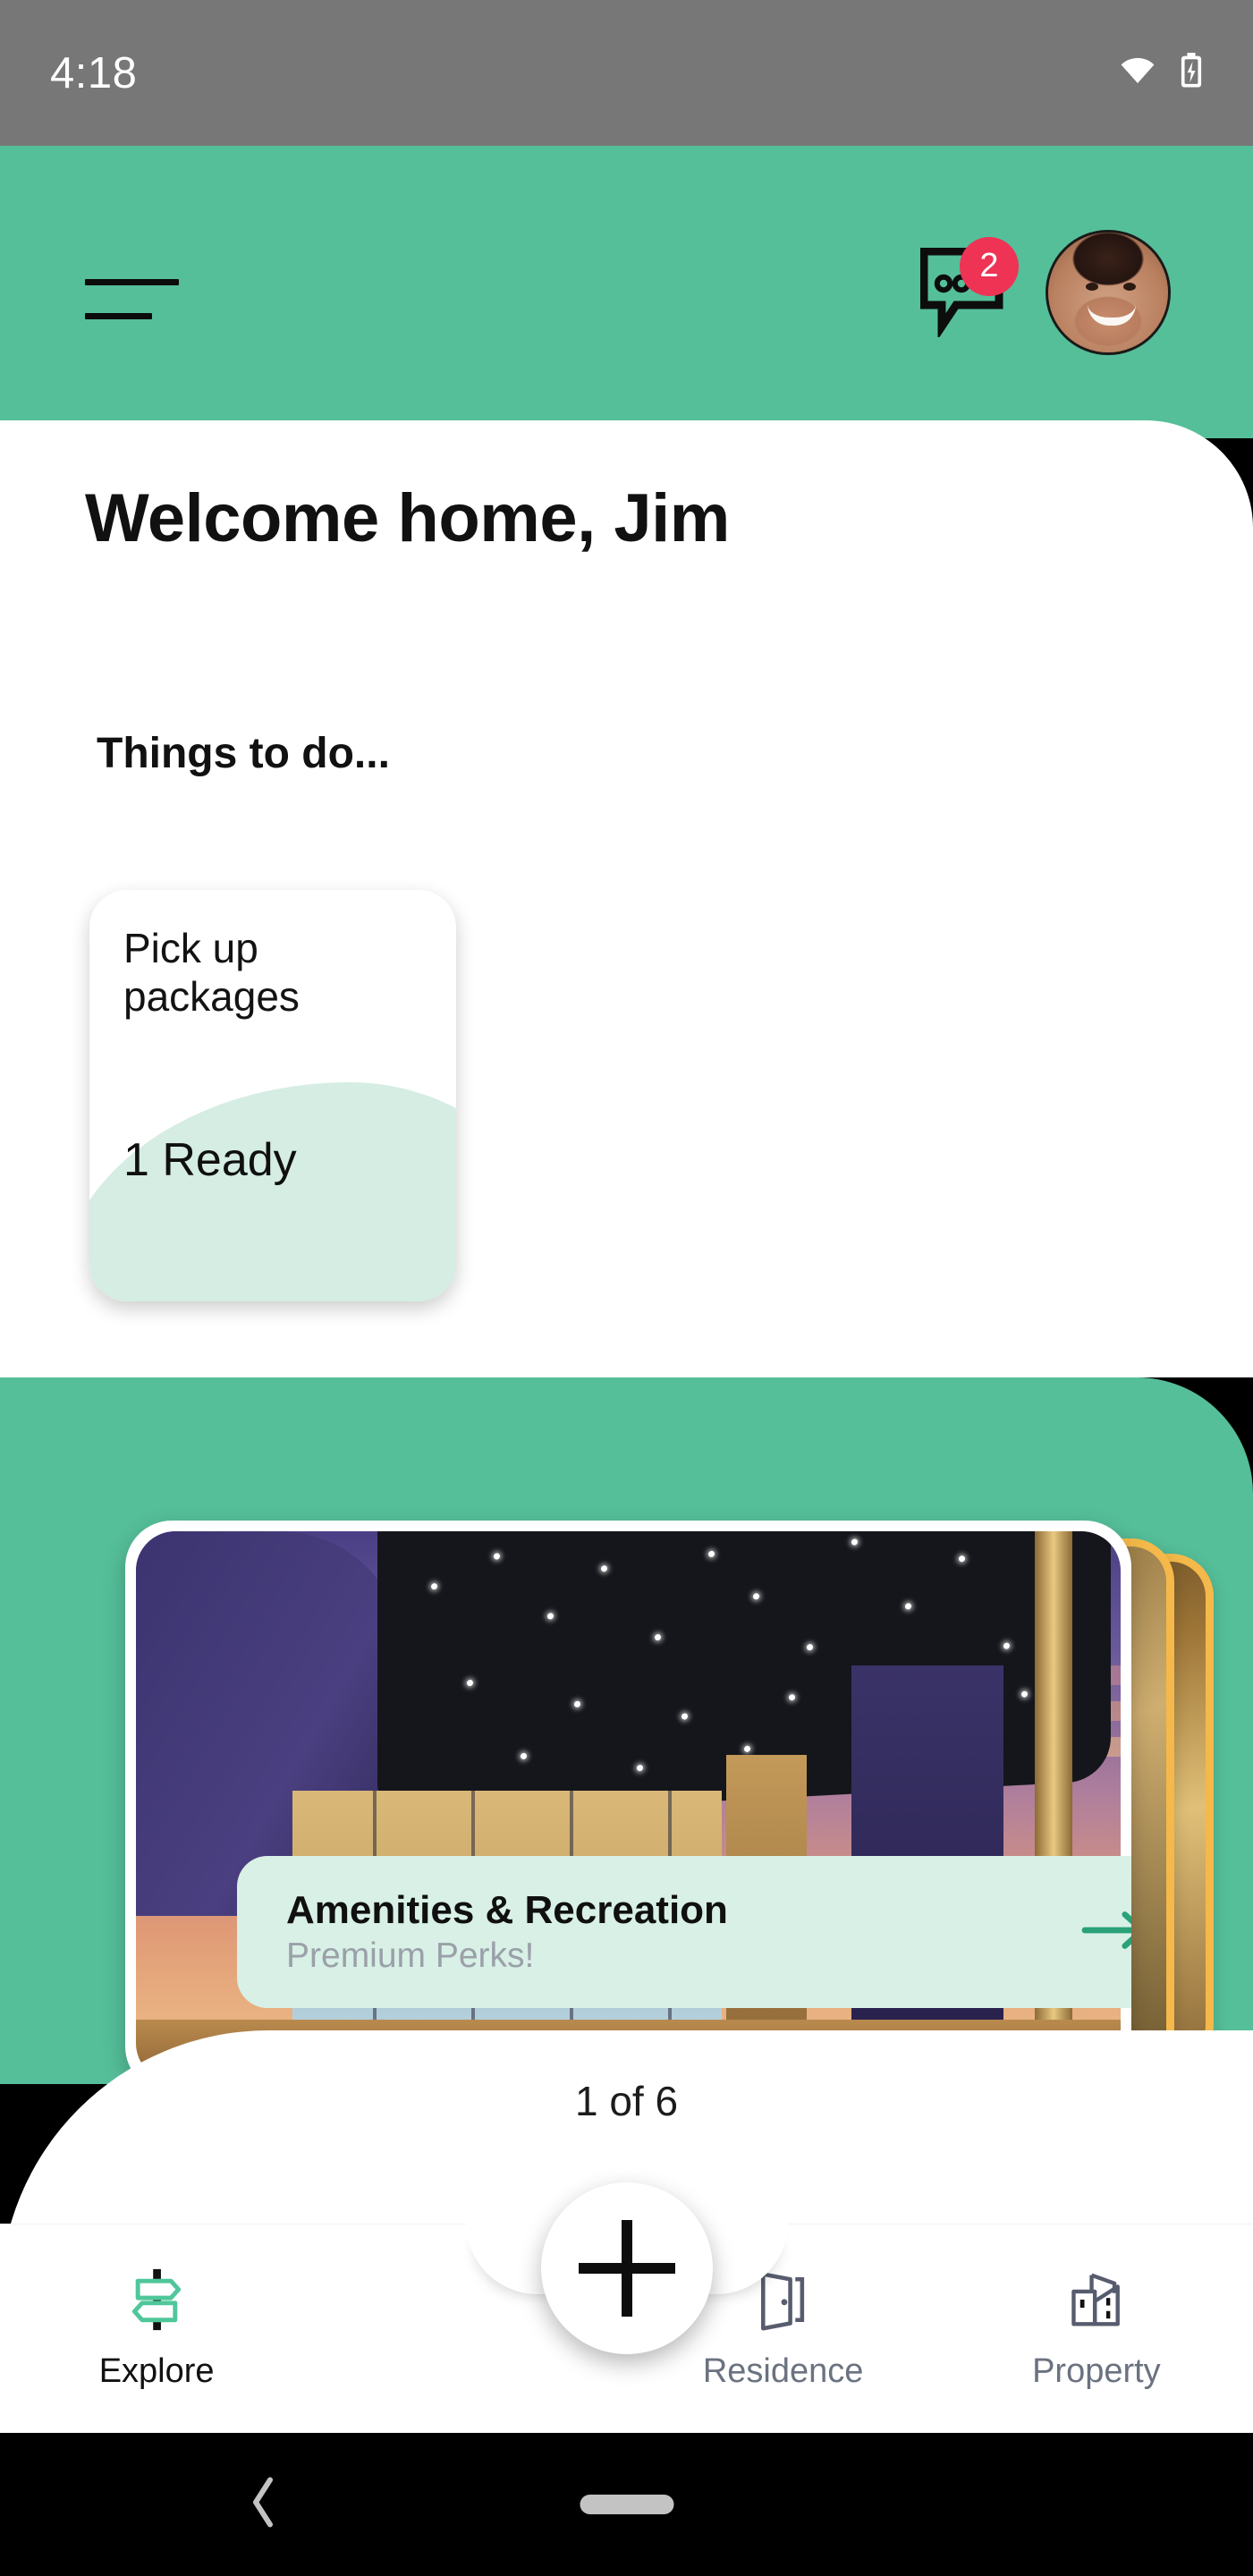  What do you see at coordinates (1191, 73) in the screenshot?
I see `battery-charging-icon` at bounding box center [1191, 73].